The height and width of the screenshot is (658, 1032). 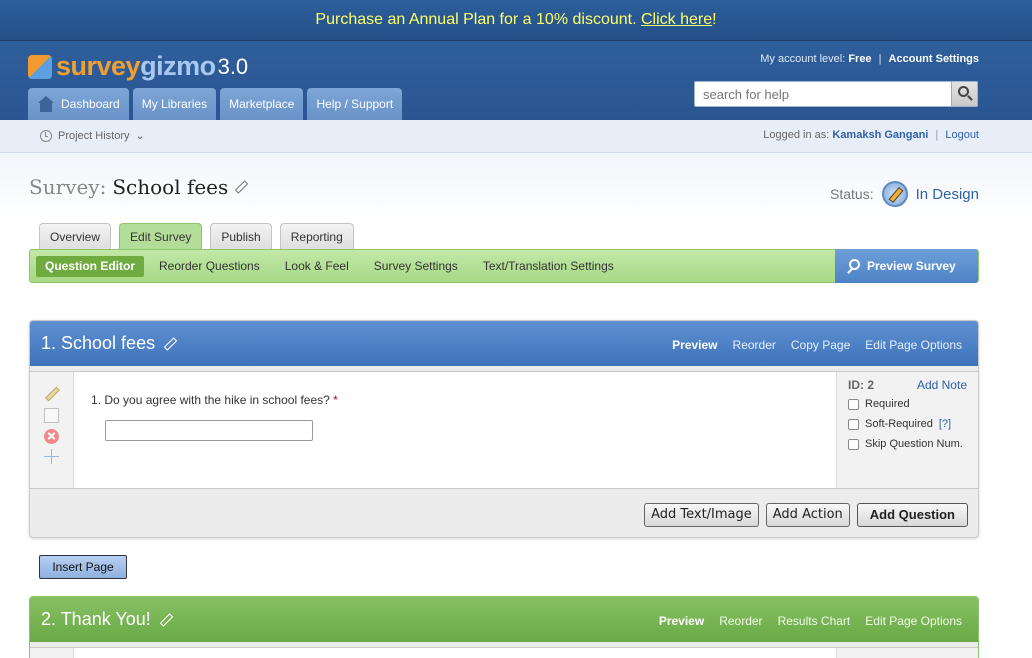 What do you see at coordinates (51, 393) in the screenshot?
I see `edit-question-icon` at bounding box center [51, 393].